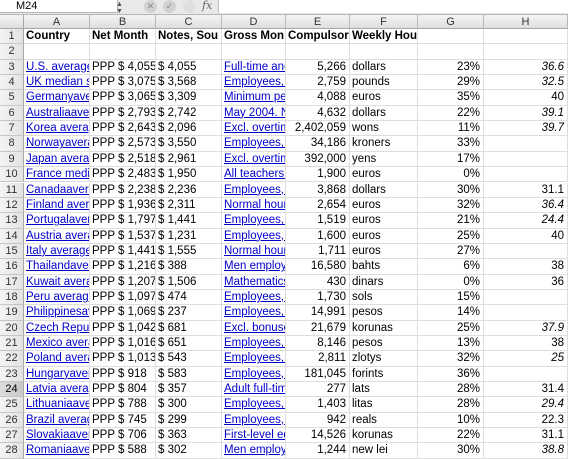 The width and height of the screenshot is (568, 459). Describe the element at coordinates (57, 297) in the screenshot. I see `cell-a18: Peru average` at that location.